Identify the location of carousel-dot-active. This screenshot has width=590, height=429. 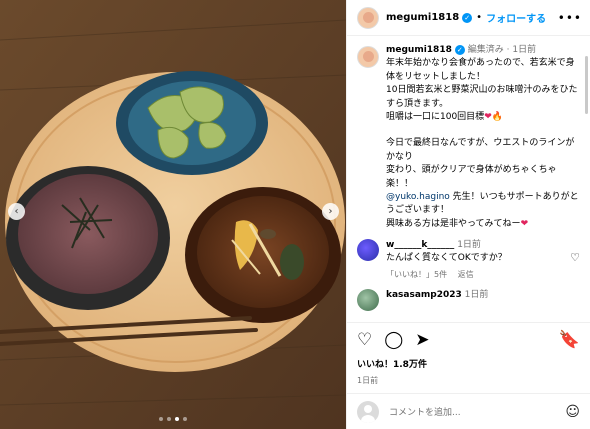
(177, 419).